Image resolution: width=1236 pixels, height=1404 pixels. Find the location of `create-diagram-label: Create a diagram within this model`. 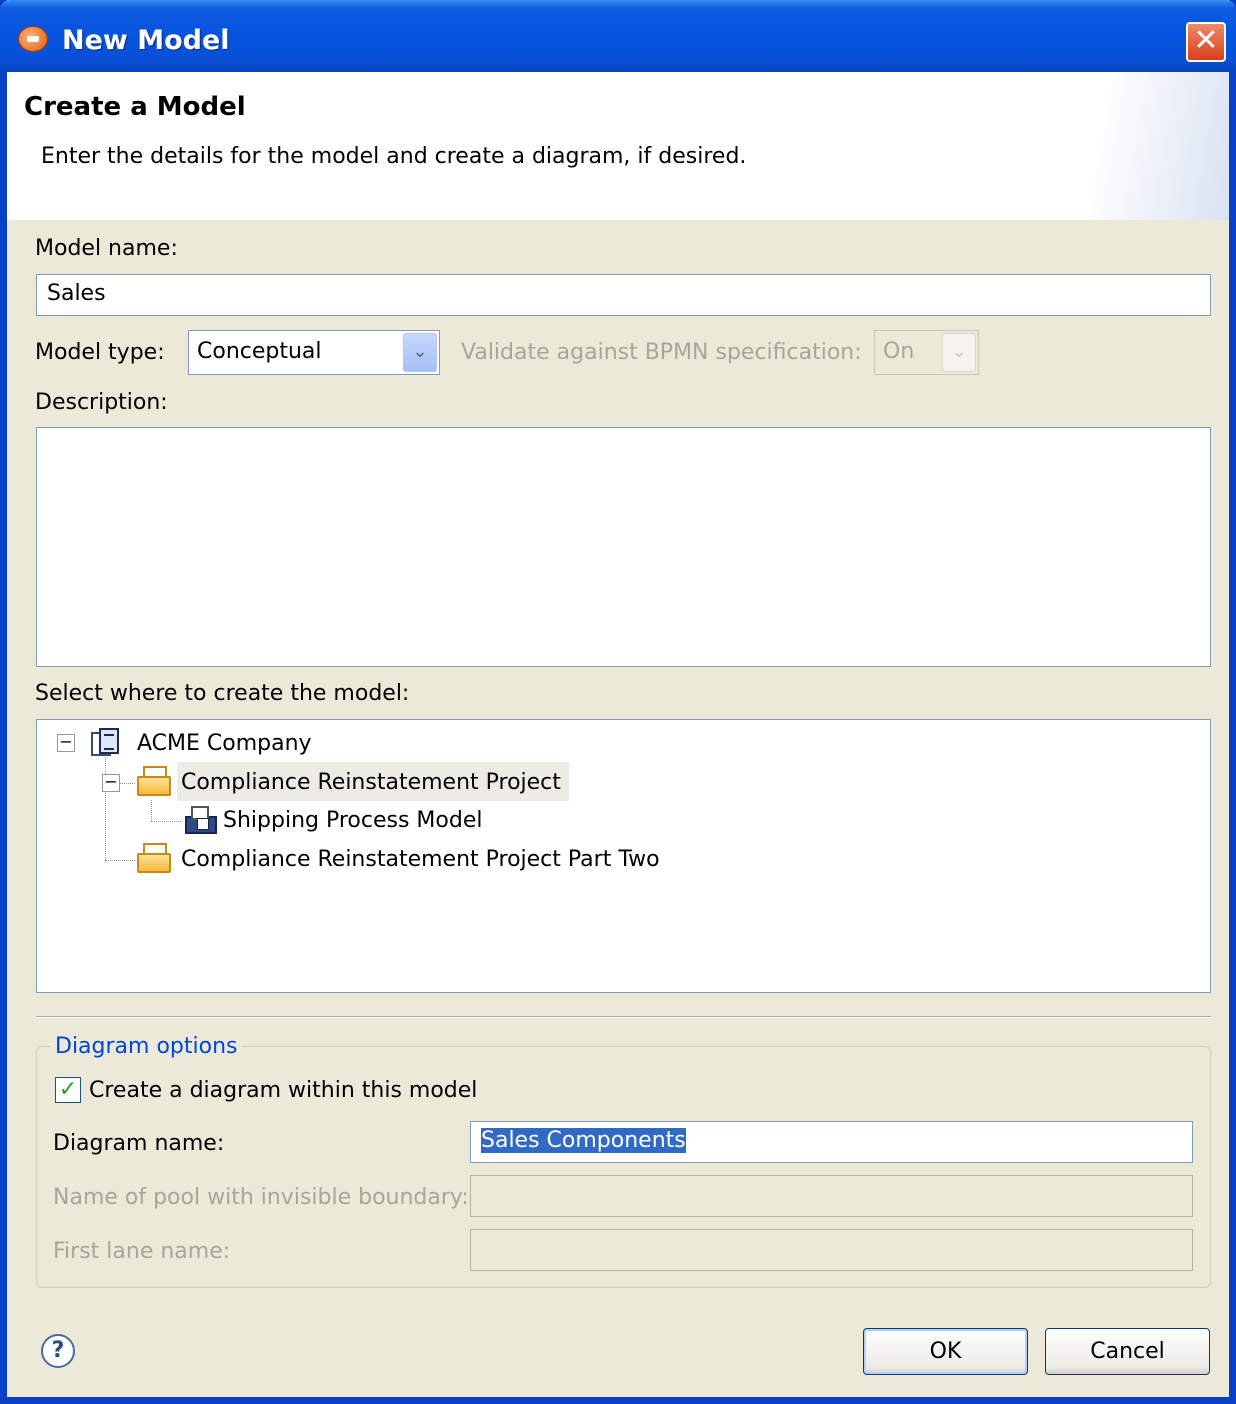

create-diagram-label: Create a diagram within this model is located at coordinates (283, 1090).